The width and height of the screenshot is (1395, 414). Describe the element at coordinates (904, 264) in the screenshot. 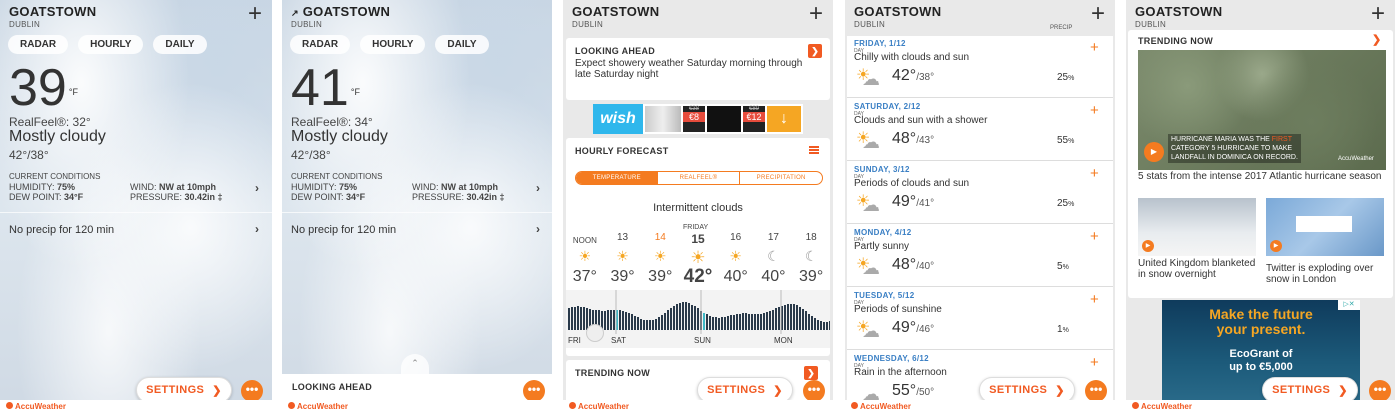

I see `day-high: 48°` at that location.